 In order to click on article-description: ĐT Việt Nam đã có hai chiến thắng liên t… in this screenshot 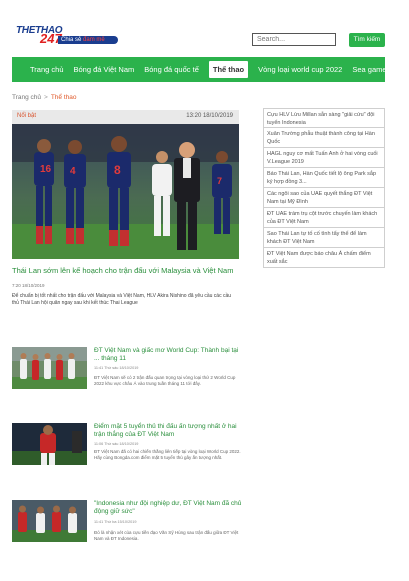, I will do `click(167, 454)`.